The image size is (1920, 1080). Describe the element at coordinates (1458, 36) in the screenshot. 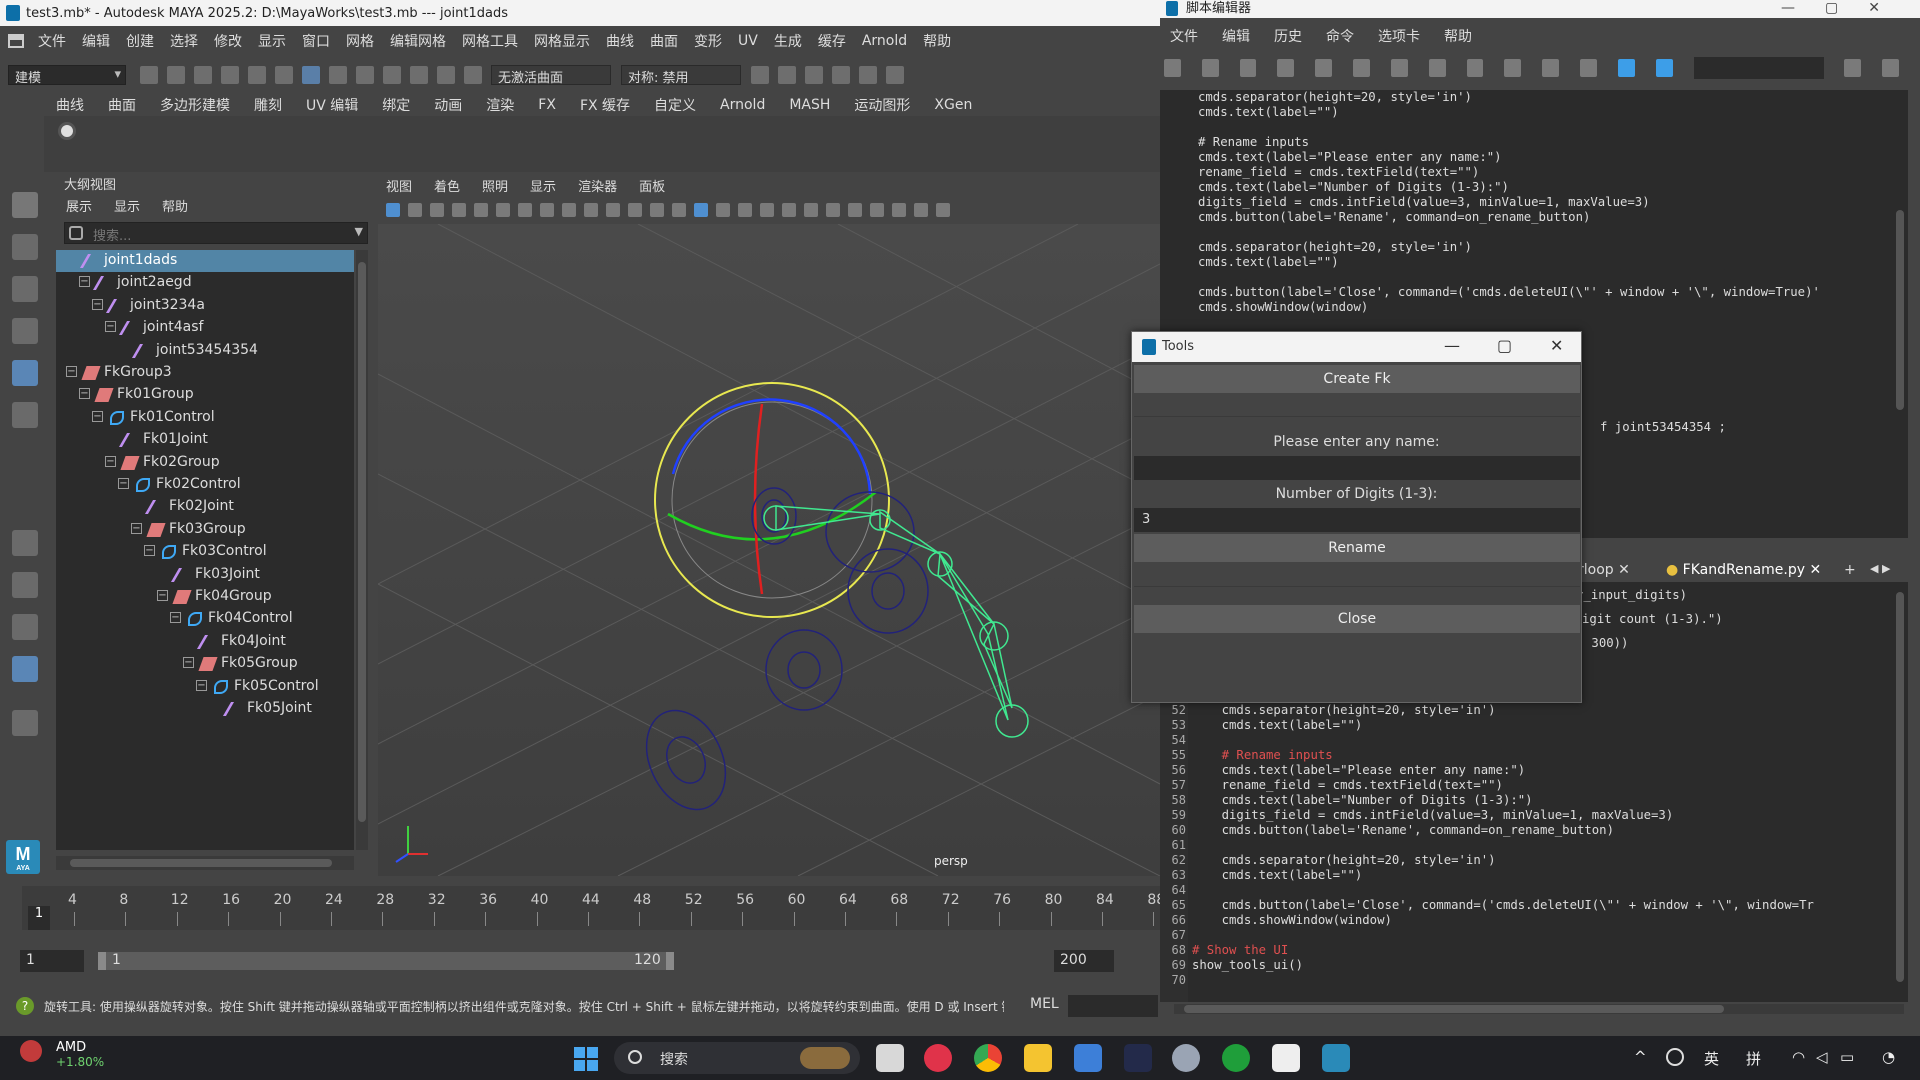

I see `se-menu-item: 帮助` at that location.